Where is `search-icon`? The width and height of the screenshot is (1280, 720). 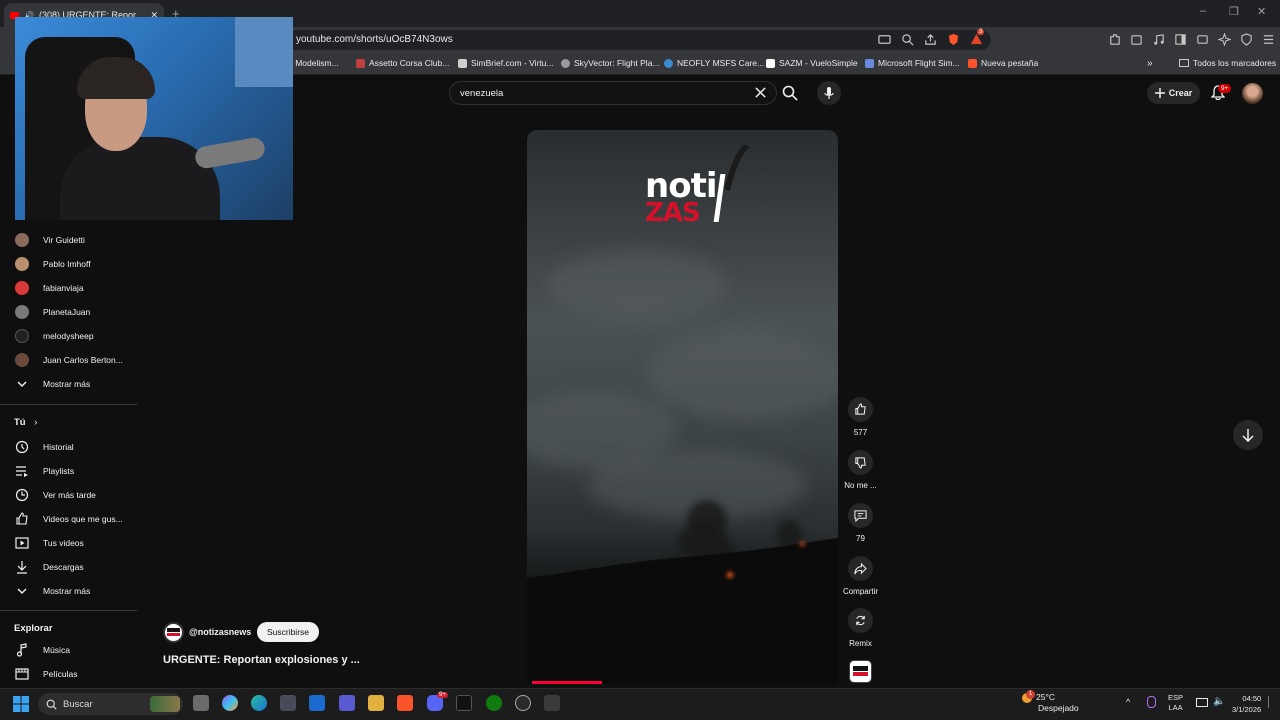 search-icon is located at coordinates (790, 93).